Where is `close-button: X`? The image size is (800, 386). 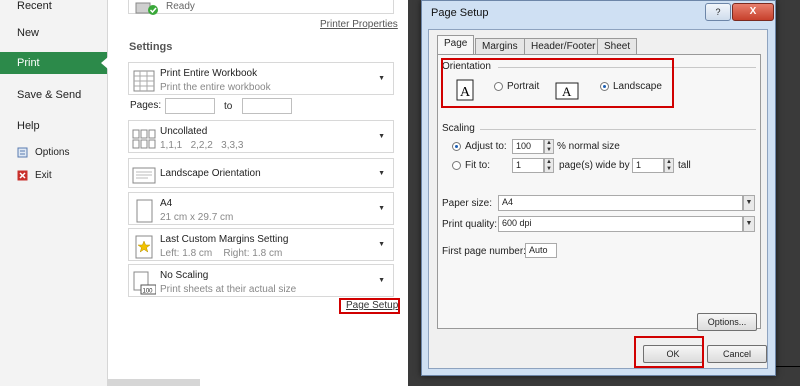
close-button: X is located at coordinates (753, 12).